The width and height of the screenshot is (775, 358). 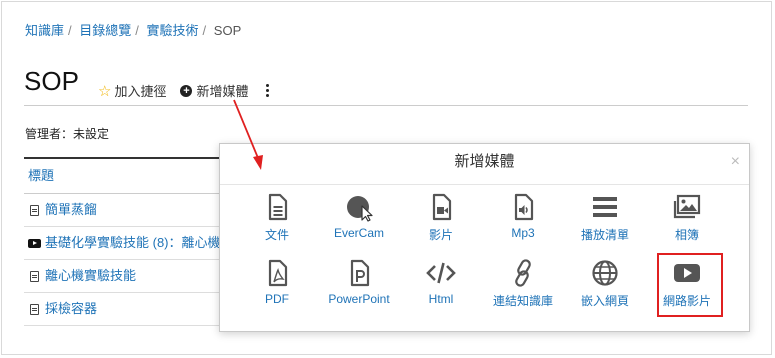 What do you see at coordinates (44, 30) in the screenshot?
I see `breadcrumb-link-knowledge-base: 知識庫` at bounding box center [44, 30].